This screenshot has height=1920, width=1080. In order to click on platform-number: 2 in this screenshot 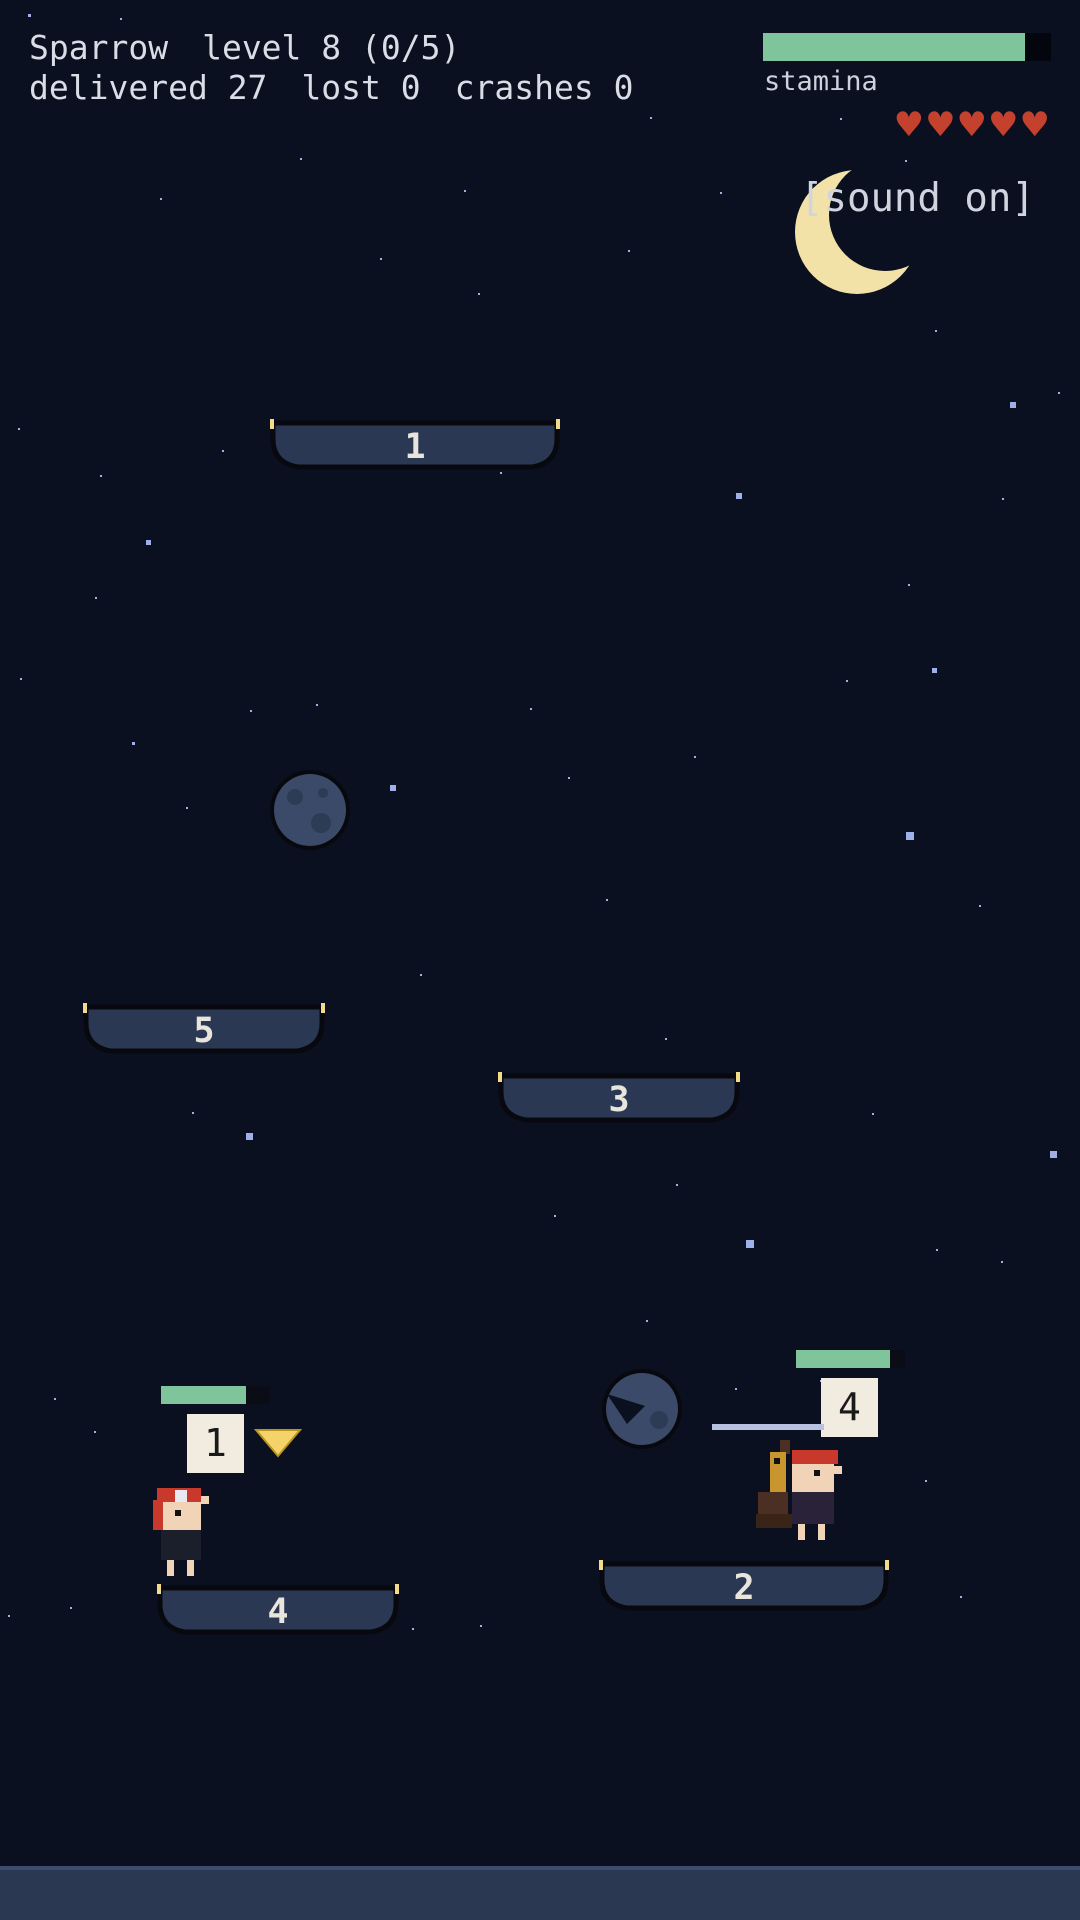, I will do `click(744, 1588)`.